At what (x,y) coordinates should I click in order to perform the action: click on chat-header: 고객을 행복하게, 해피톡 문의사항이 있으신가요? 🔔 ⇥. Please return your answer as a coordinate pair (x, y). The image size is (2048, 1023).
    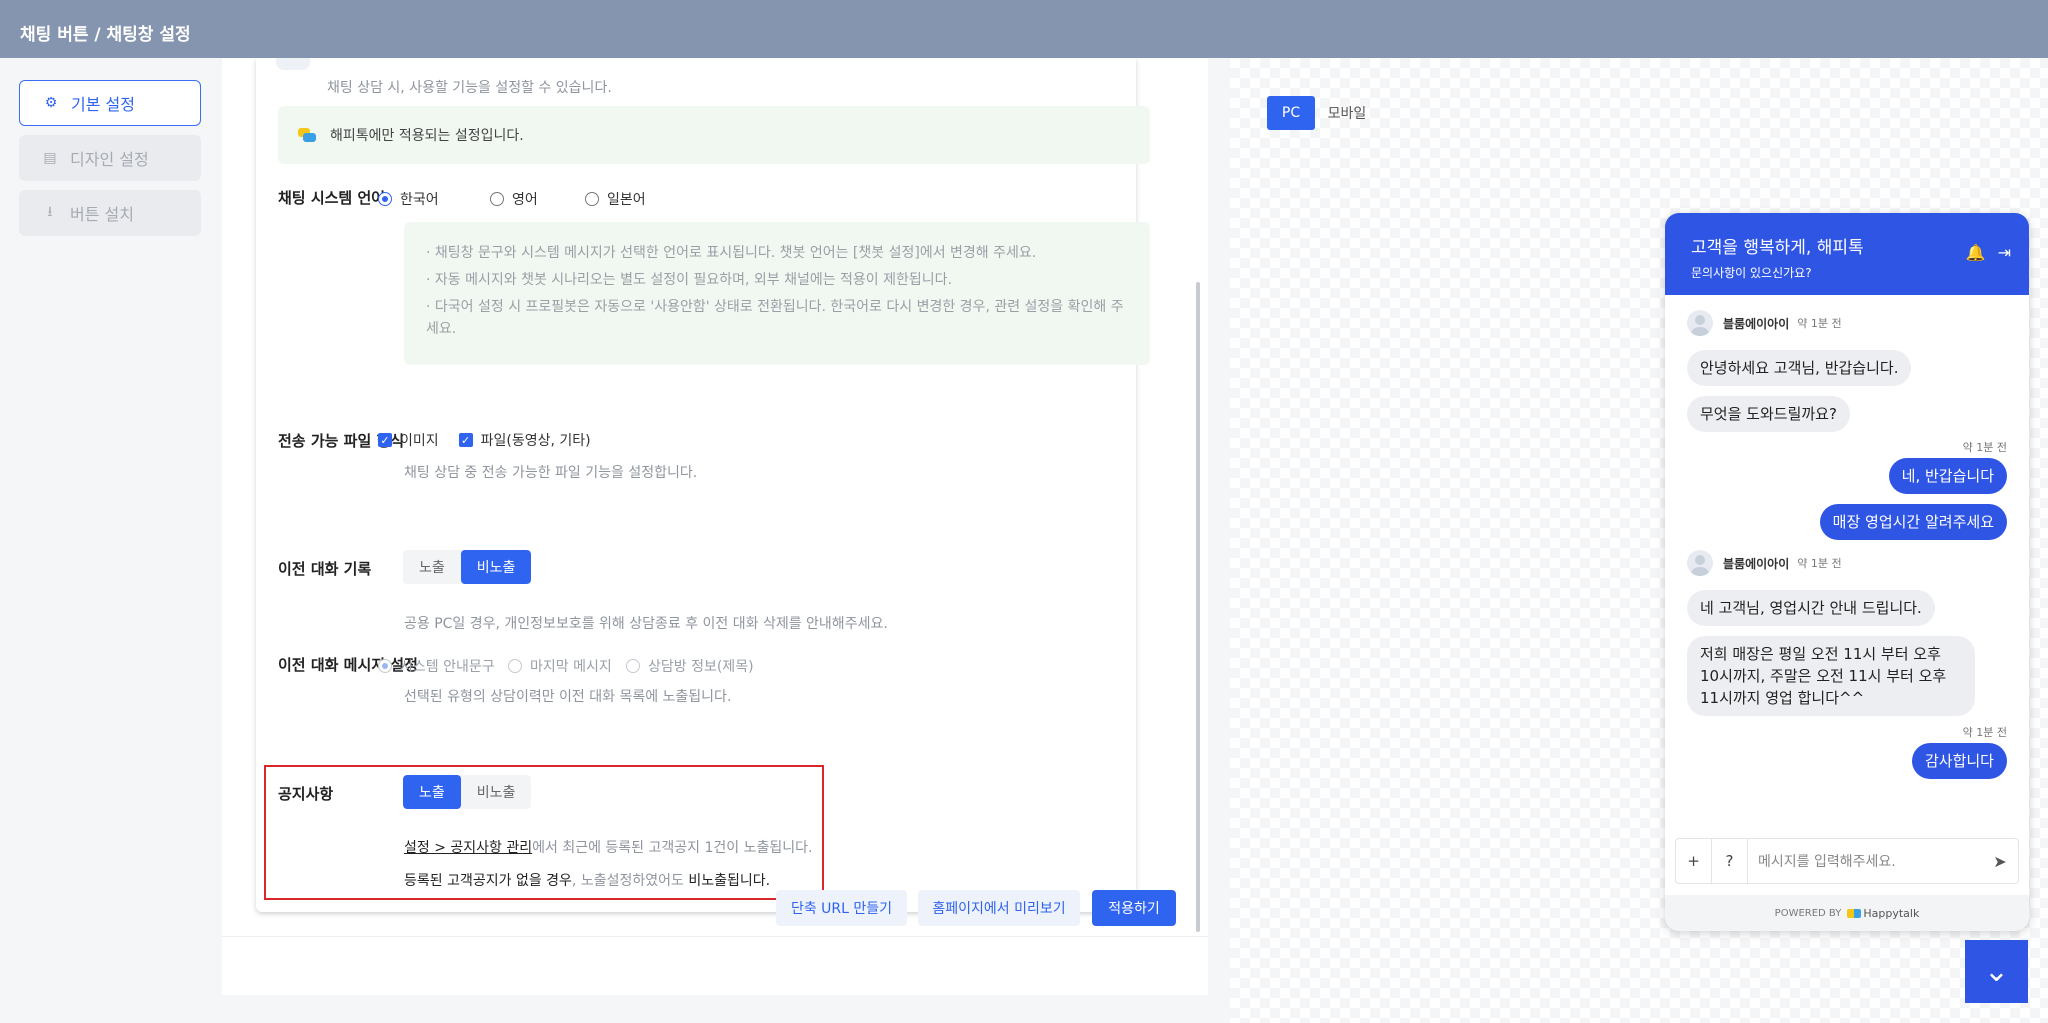
    Looking at the image, I should click on (1847, 254).